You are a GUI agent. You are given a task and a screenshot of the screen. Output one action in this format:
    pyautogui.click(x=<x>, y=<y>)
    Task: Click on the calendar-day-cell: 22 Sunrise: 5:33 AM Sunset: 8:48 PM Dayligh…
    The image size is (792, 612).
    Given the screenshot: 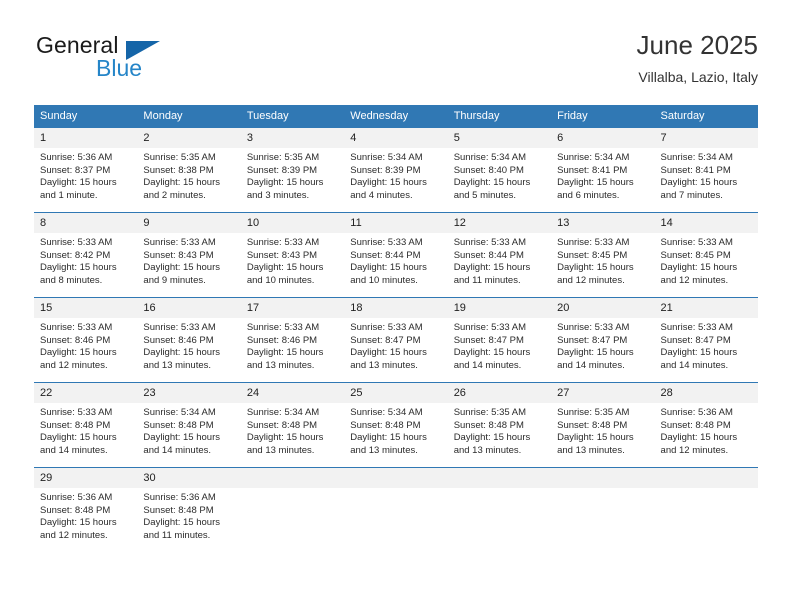 What is the action you would take?
    pyautogui.click(x=86, y=425)
    